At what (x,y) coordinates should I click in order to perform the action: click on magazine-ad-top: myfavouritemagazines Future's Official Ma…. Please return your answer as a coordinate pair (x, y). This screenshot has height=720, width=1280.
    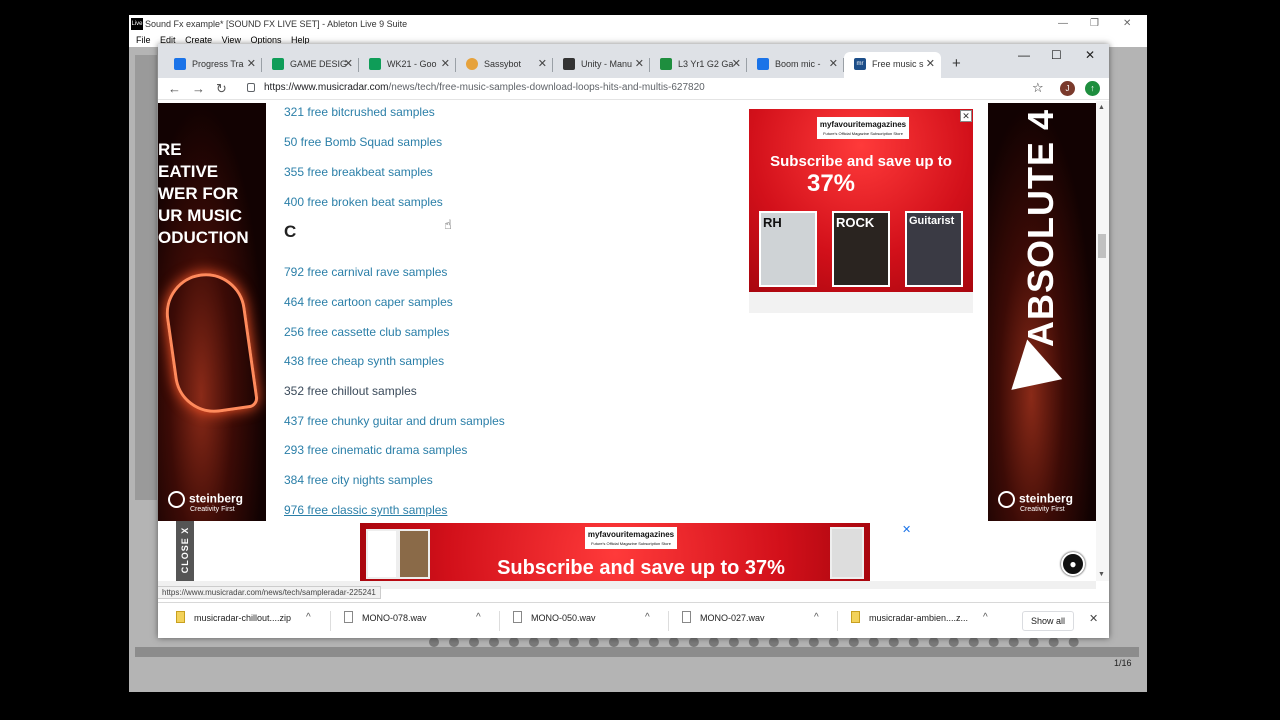
    Looking at the image, I should click on (861, 211).